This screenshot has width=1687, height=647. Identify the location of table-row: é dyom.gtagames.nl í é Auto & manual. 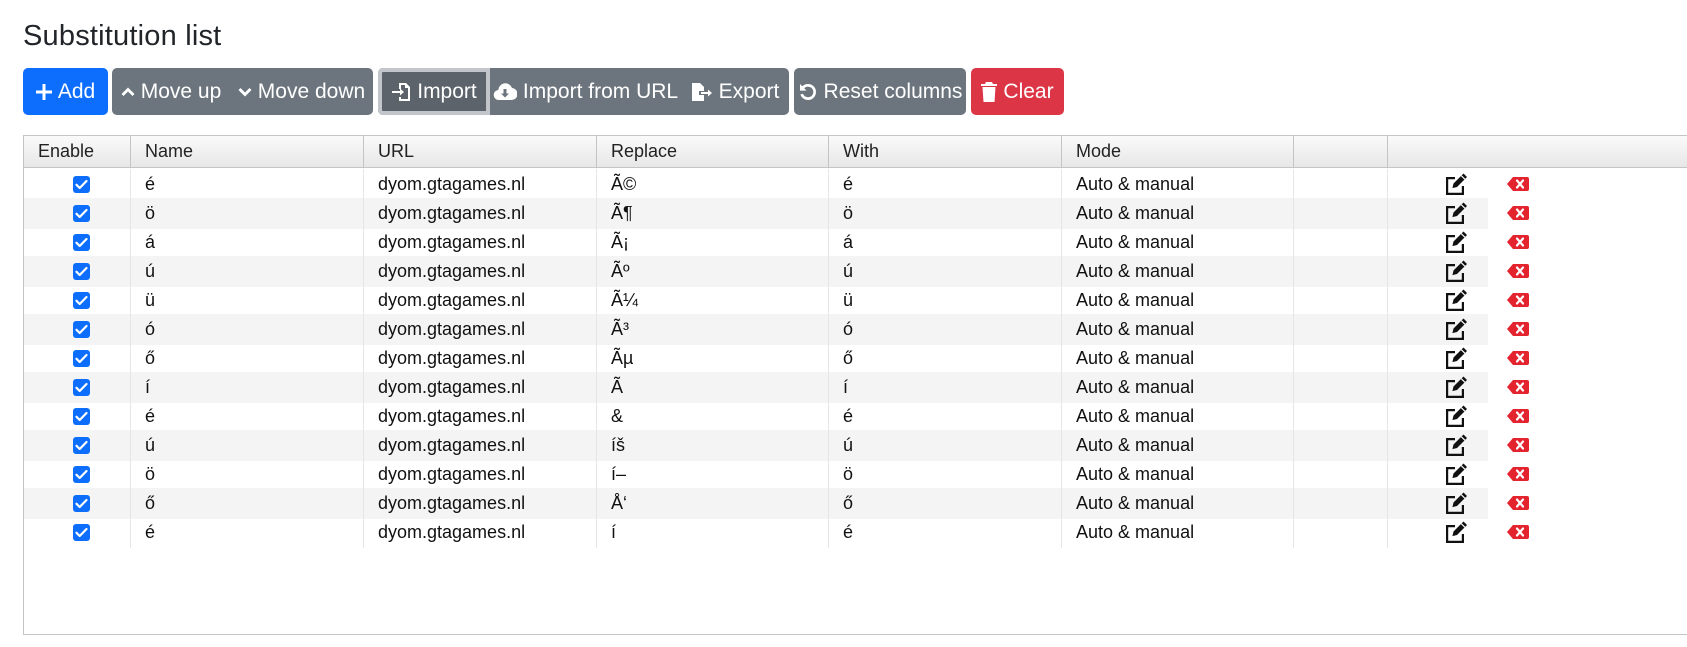
(776, 533).